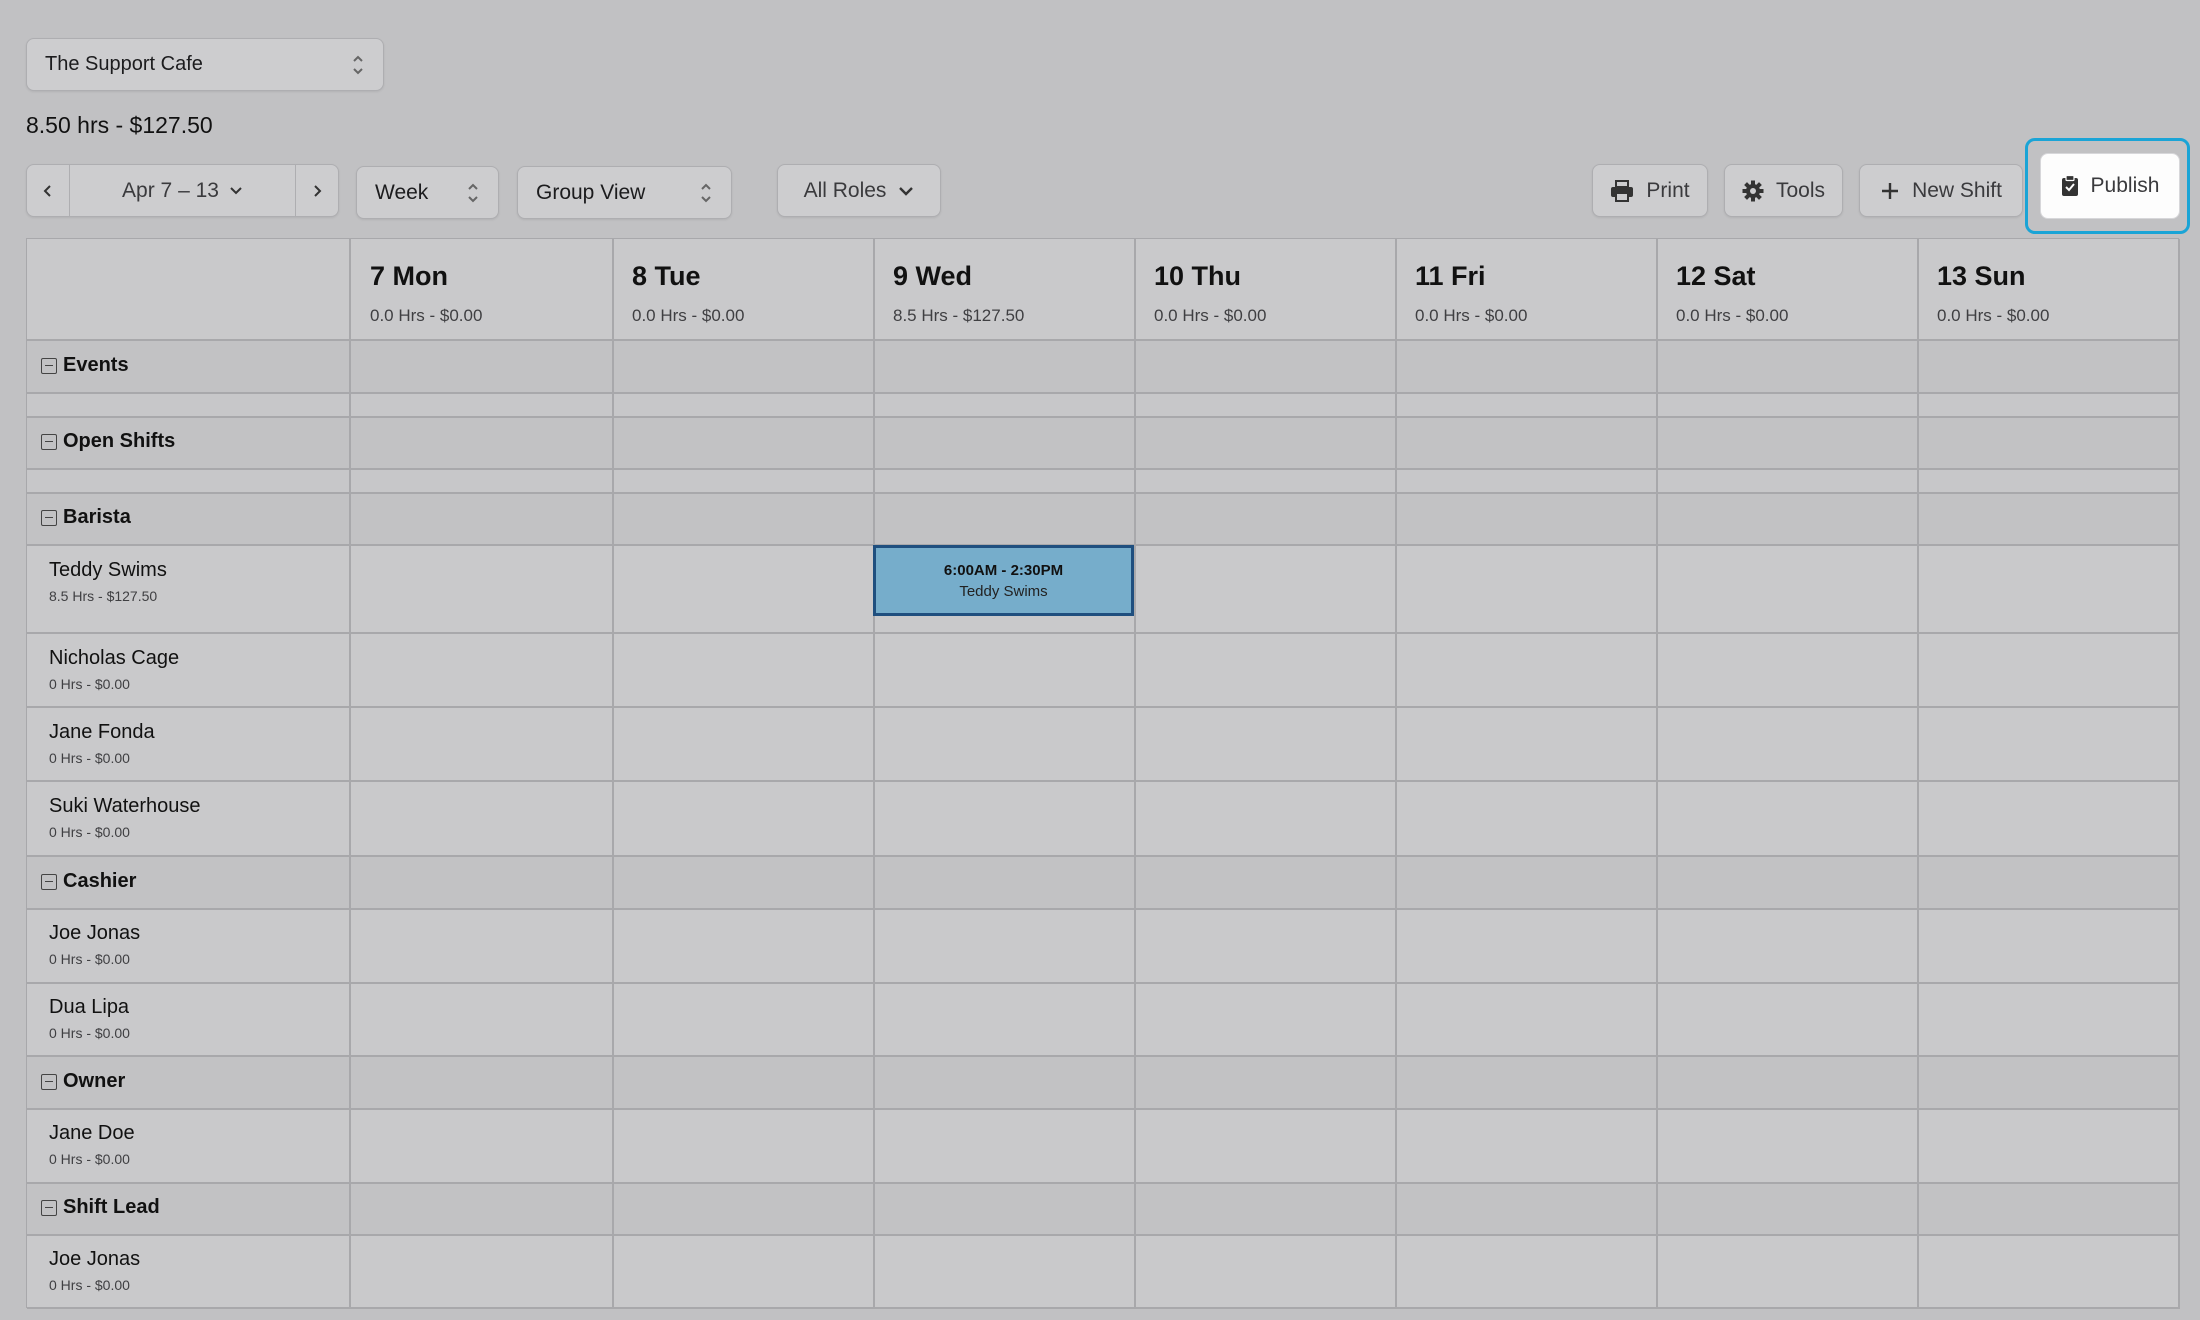 The width and height of the screenshot is (2200, 1320). Describe the element at coordinates (1981, 276) in the screenshot. I see `day-name: 13 Sun` at that location.